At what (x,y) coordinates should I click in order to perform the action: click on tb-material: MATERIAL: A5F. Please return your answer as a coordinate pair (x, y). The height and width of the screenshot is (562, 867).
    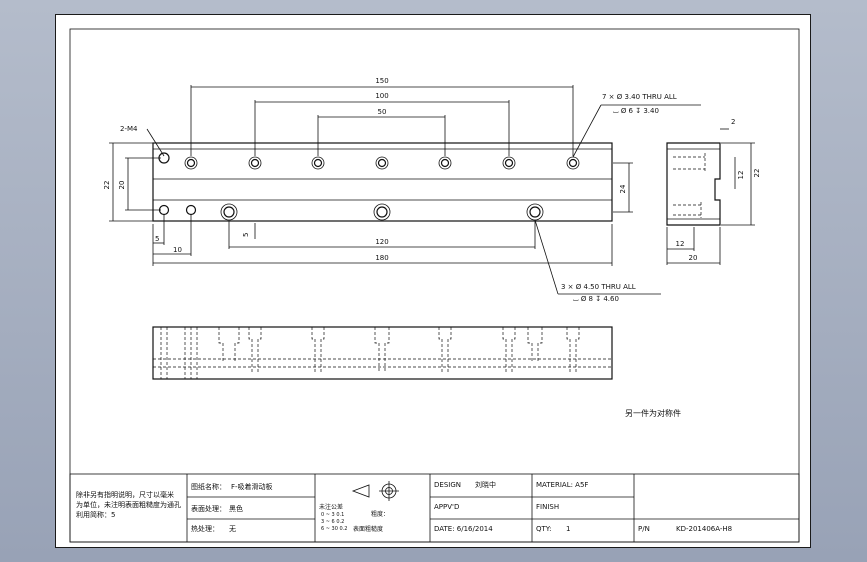
    Looking at the image, I should click on (562, 485).